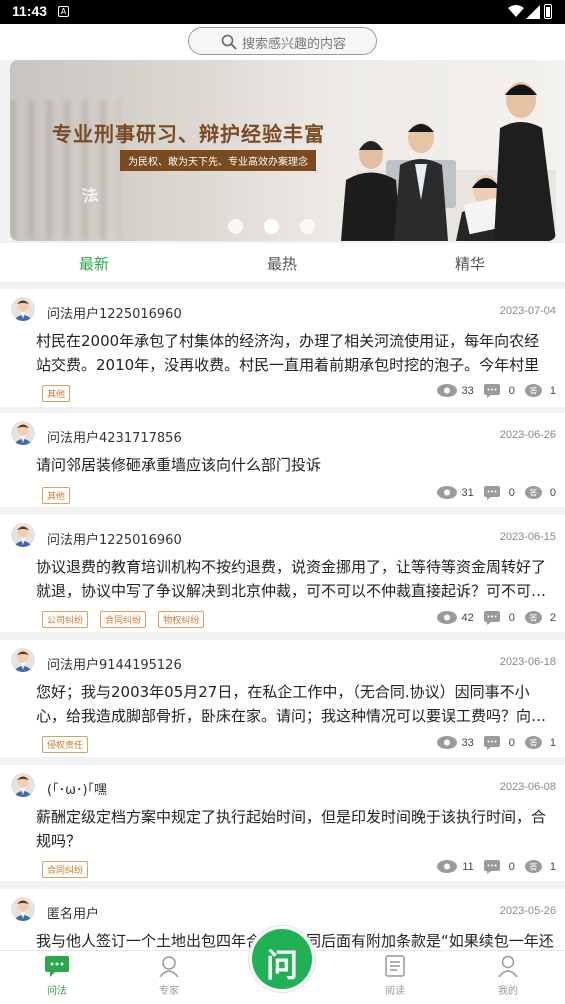 This screenshot has width=565, height=1004. What do you see at coordinates (57, 991) in the screenshot?
I see `nav-label: 问法` at bounding box center [57, 991].